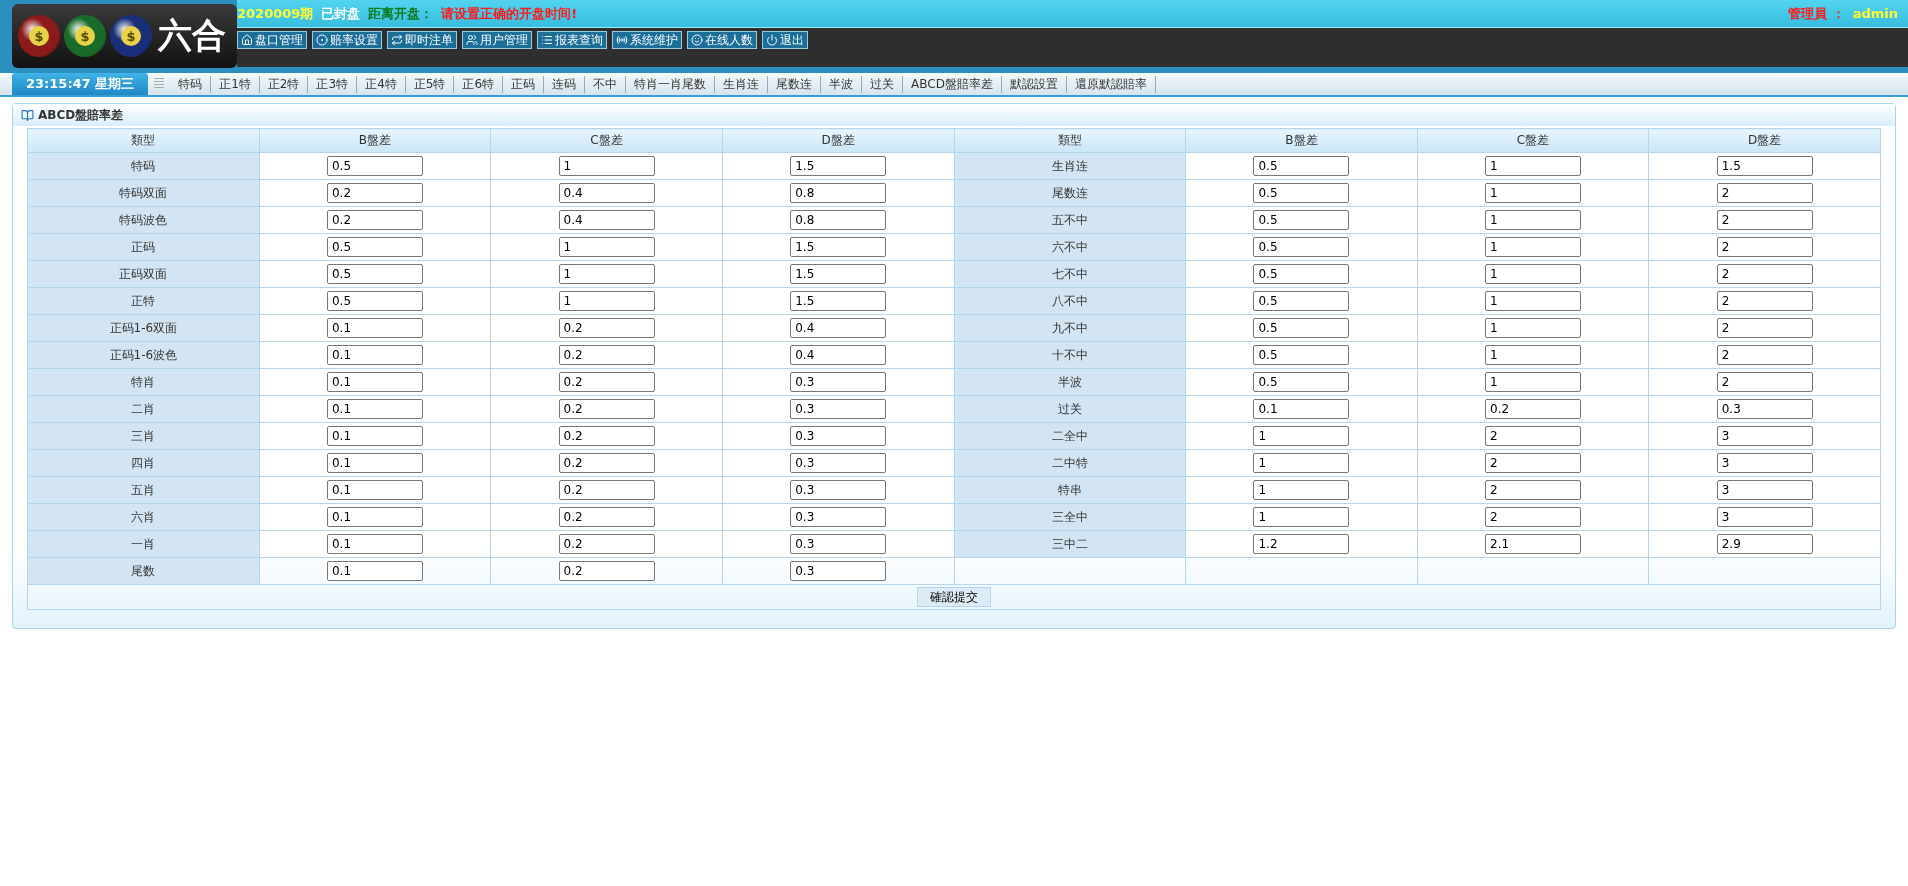 This screenshot has width=1908, height=886. What do you see at coordinates (1301, 544) in the screenshot?
I see `input-field: 1.2` at bounding box center [1301, 544].